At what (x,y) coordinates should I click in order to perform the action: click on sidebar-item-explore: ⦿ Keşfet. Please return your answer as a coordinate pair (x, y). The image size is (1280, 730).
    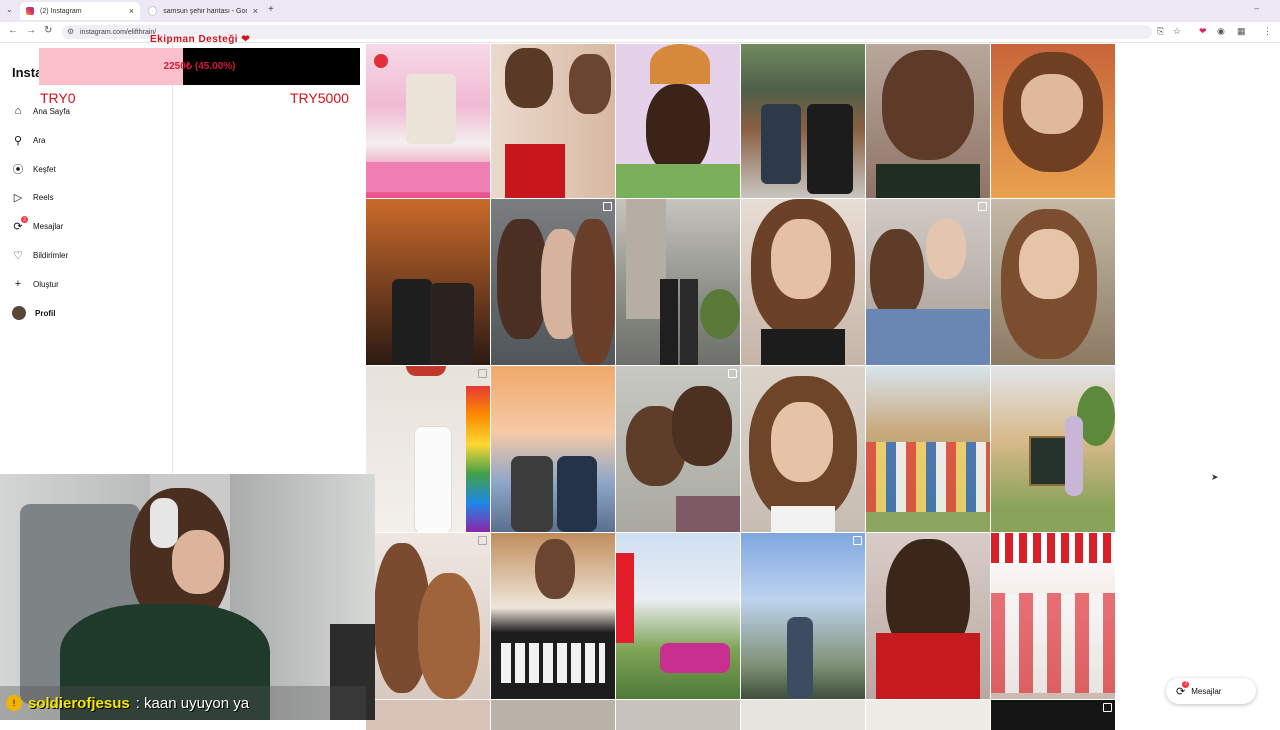
    Looking at the image, I should click on (34, 169).